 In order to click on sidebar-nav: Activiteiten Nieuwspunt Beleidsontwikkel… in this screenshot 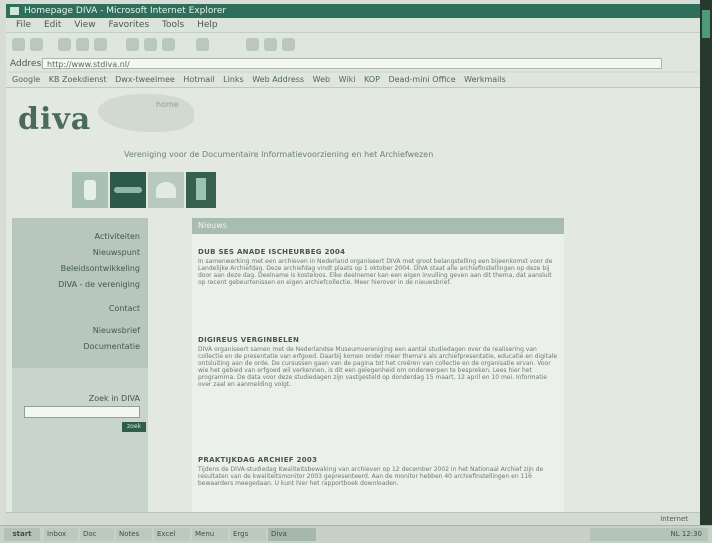, I will do `click(80, 293)`.